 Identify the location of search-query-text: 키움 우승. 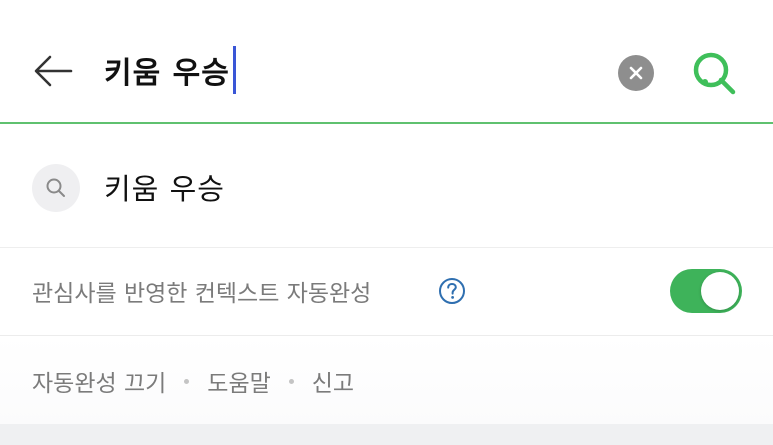
(167, 73).